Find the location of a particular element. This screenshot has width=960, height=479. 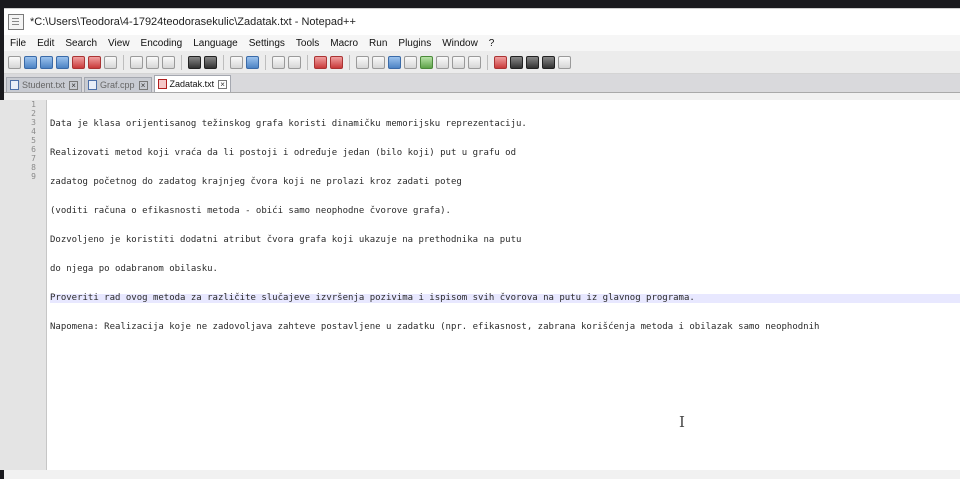

line-number: 5 is located at coordinates (33, 140).